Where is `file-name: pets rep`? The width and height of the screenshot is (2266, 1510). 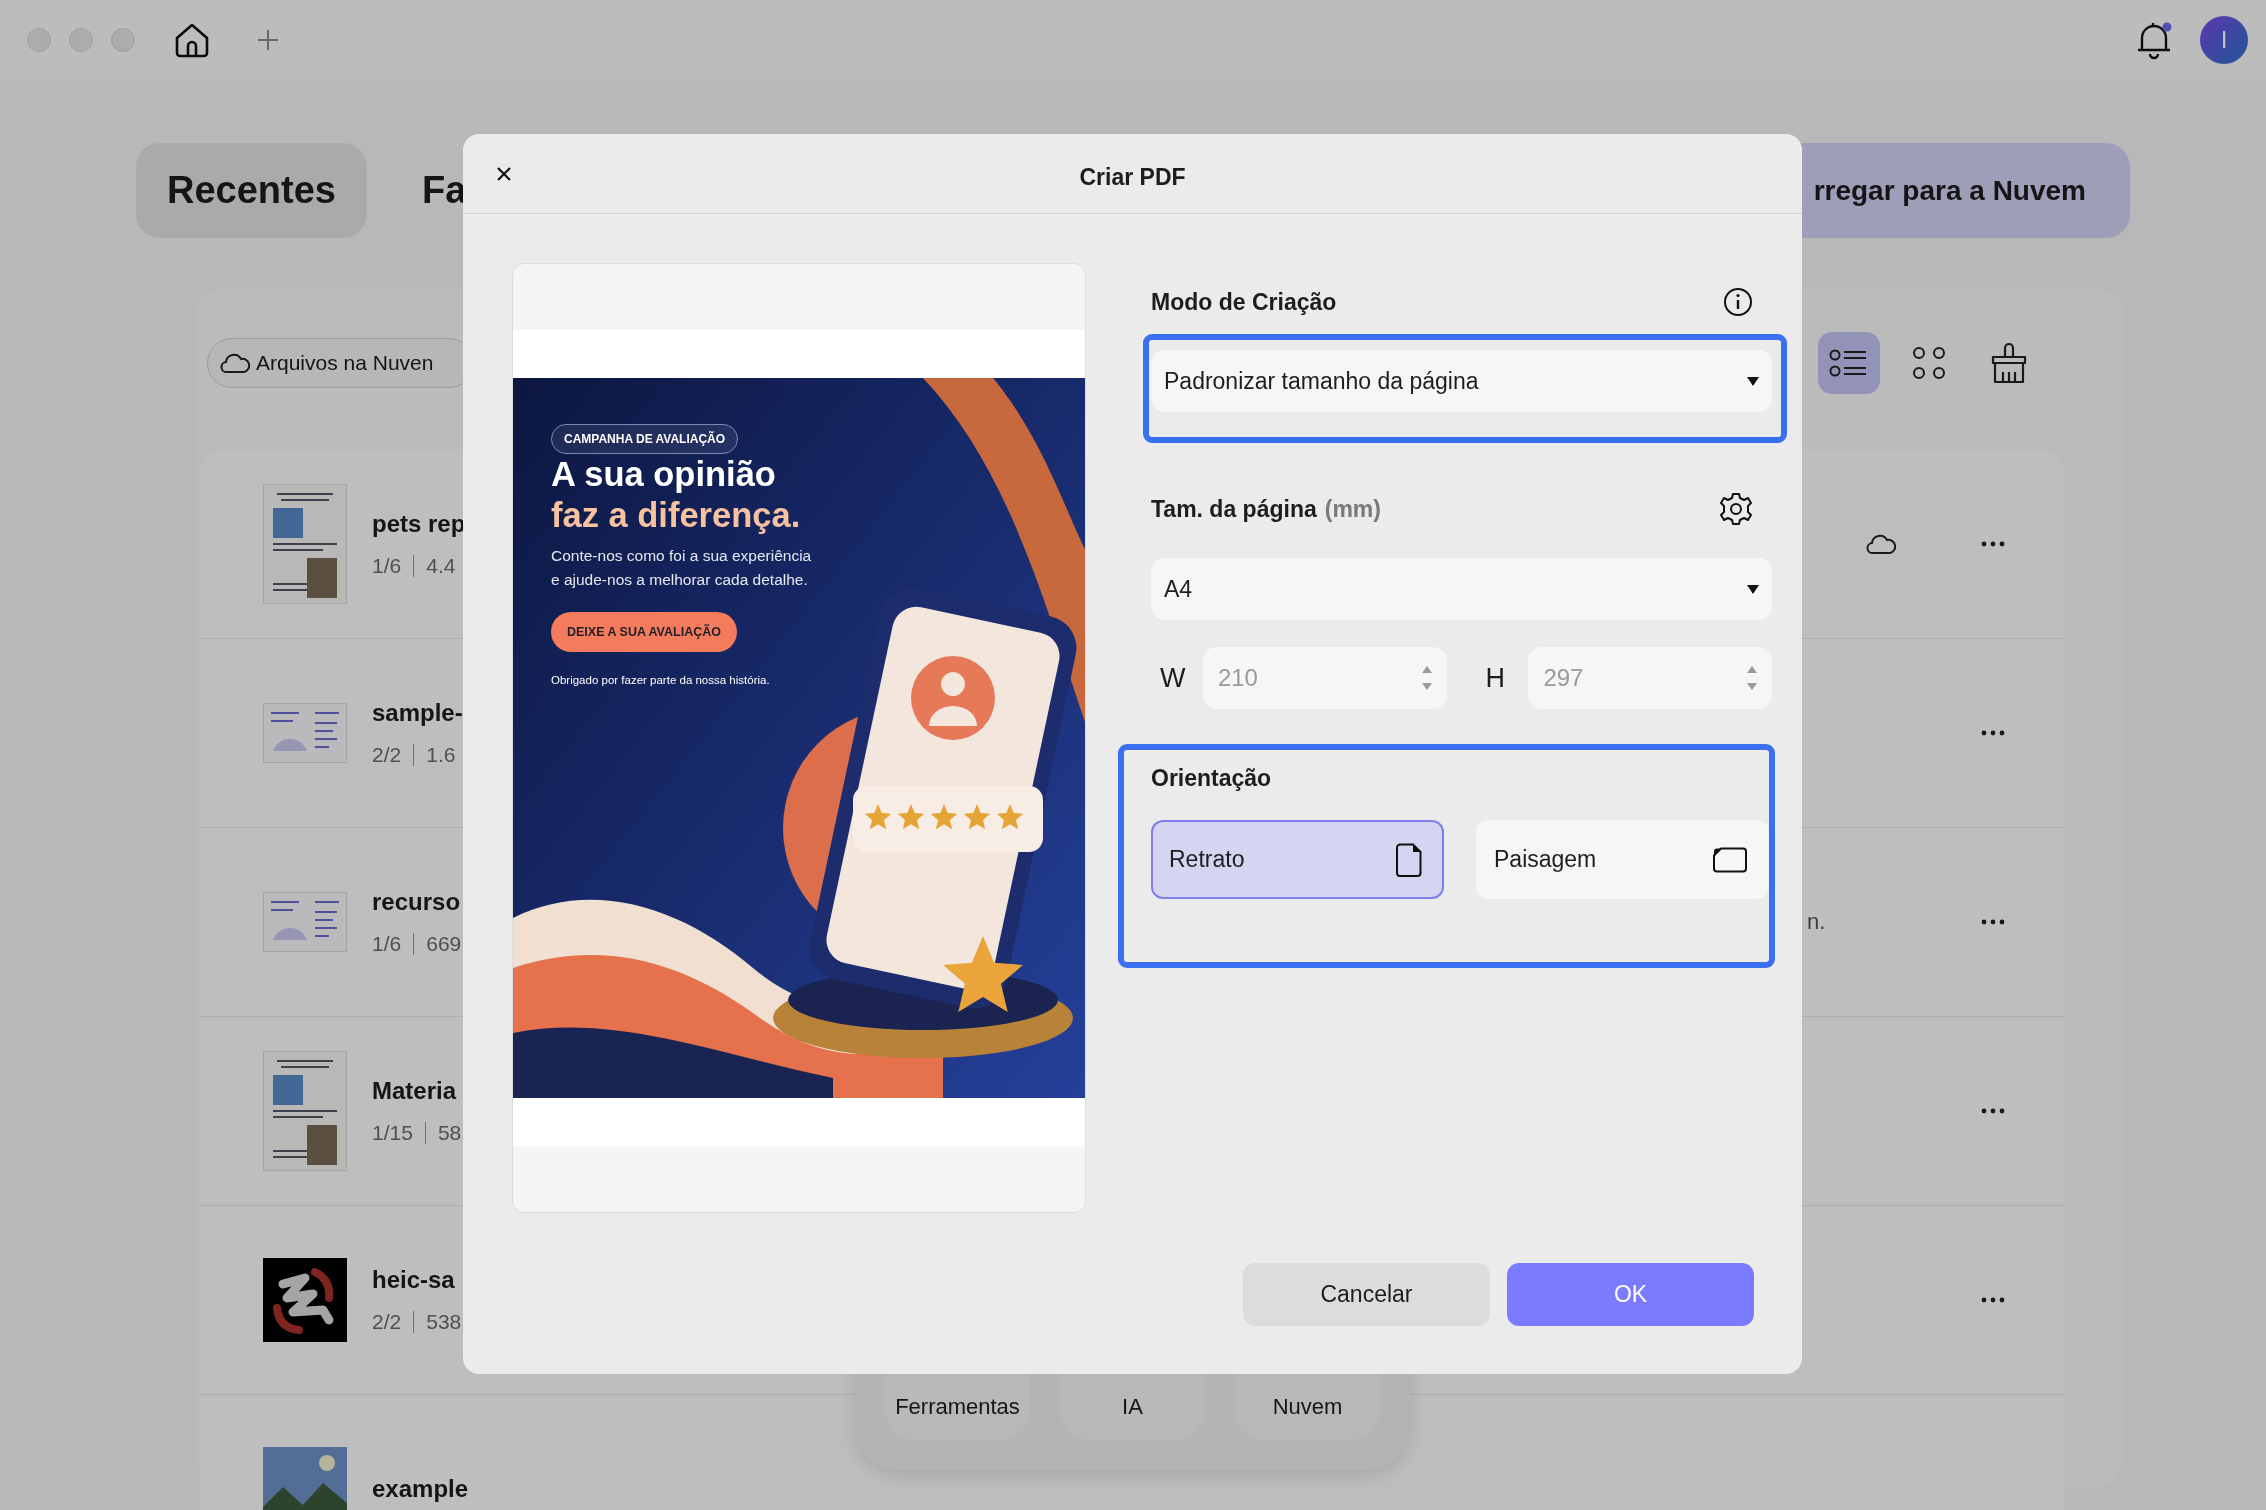
file-name: pets rep is located at coordinates (419, 524).